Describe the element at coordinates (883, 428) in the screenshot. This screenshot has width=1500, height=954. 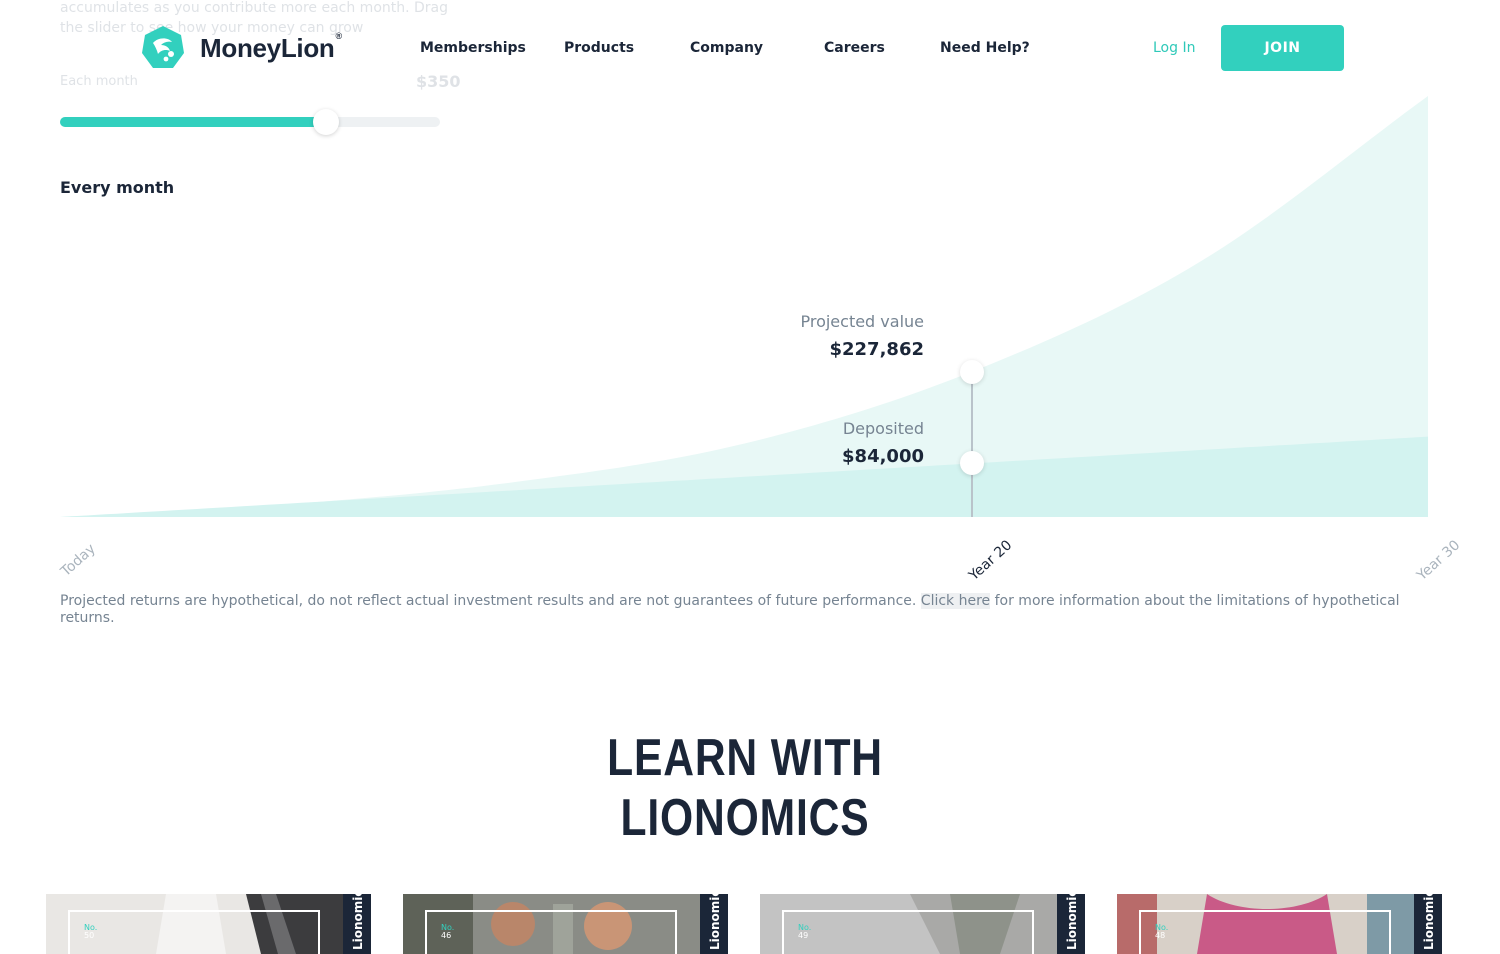
I see `deposited-label: Deposited` at that location.